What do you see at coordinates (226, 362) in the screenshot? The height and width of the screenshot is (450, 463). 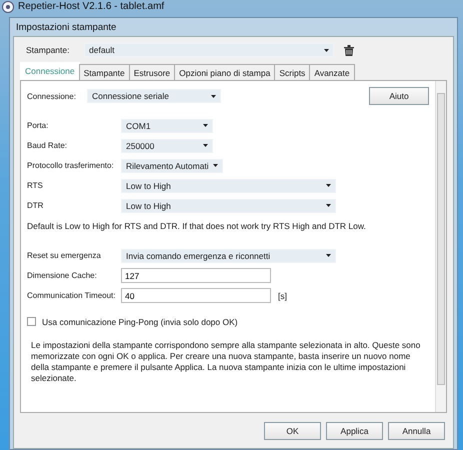 I see `info-text: Le impostazioni della stampante corrispondono sempre alla stampante selezionata in alto. Queste sono memorizzate con ogni OK o applica. Per creare una nuova stampante, basta inserire un nuovo nome della stampante e premere il pulsante Applica. La nuova stampante inizia con le ultime impostazioni selezionate.` at bounding box center [226, 362].